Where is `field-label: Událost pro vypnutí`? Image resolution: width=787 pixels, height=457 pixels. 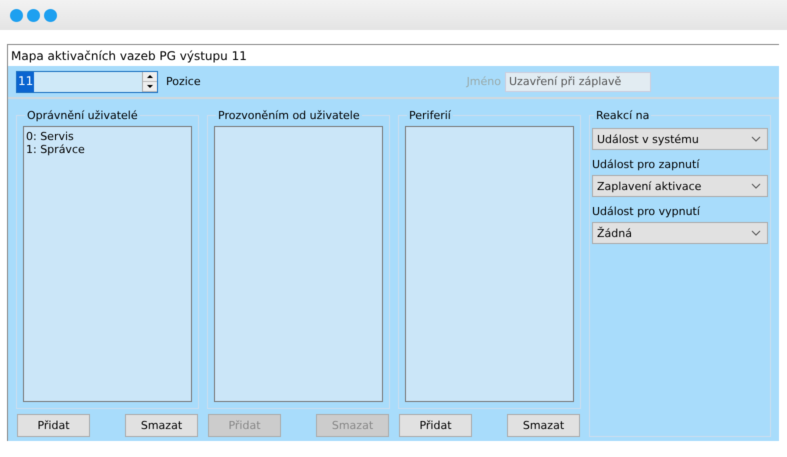
field-label: Událost pro vypnutí is located at coordinates (646, 211).